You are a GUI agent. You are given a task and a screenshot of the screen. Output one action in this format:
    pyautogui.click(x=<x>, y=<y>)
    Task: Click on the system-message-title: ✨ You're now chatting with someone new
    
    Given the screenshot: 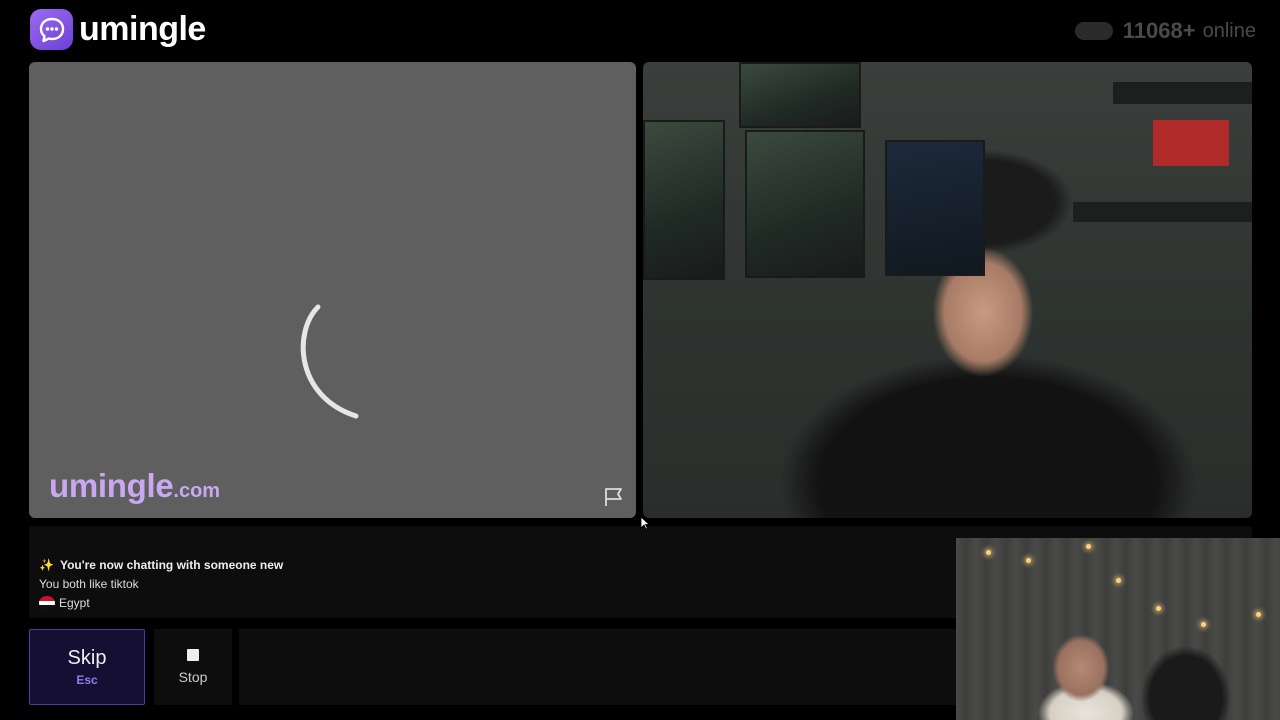 What is the action you would take?
    pyautogui.click(x=161, y=565)
    